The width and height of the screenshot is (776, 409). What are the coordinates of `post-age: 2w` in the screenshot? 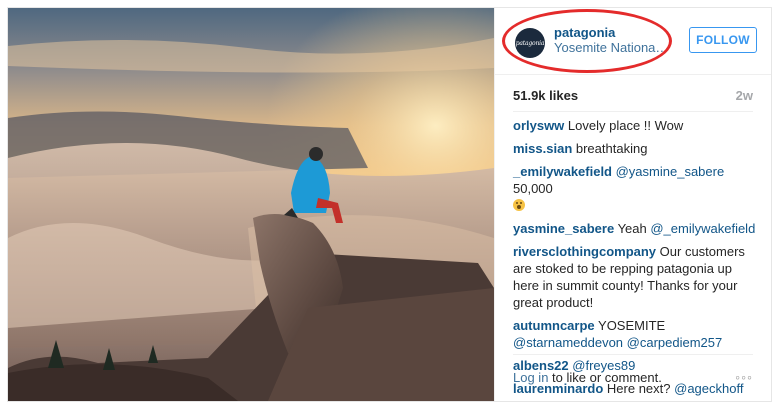 It's located at (744, 95).